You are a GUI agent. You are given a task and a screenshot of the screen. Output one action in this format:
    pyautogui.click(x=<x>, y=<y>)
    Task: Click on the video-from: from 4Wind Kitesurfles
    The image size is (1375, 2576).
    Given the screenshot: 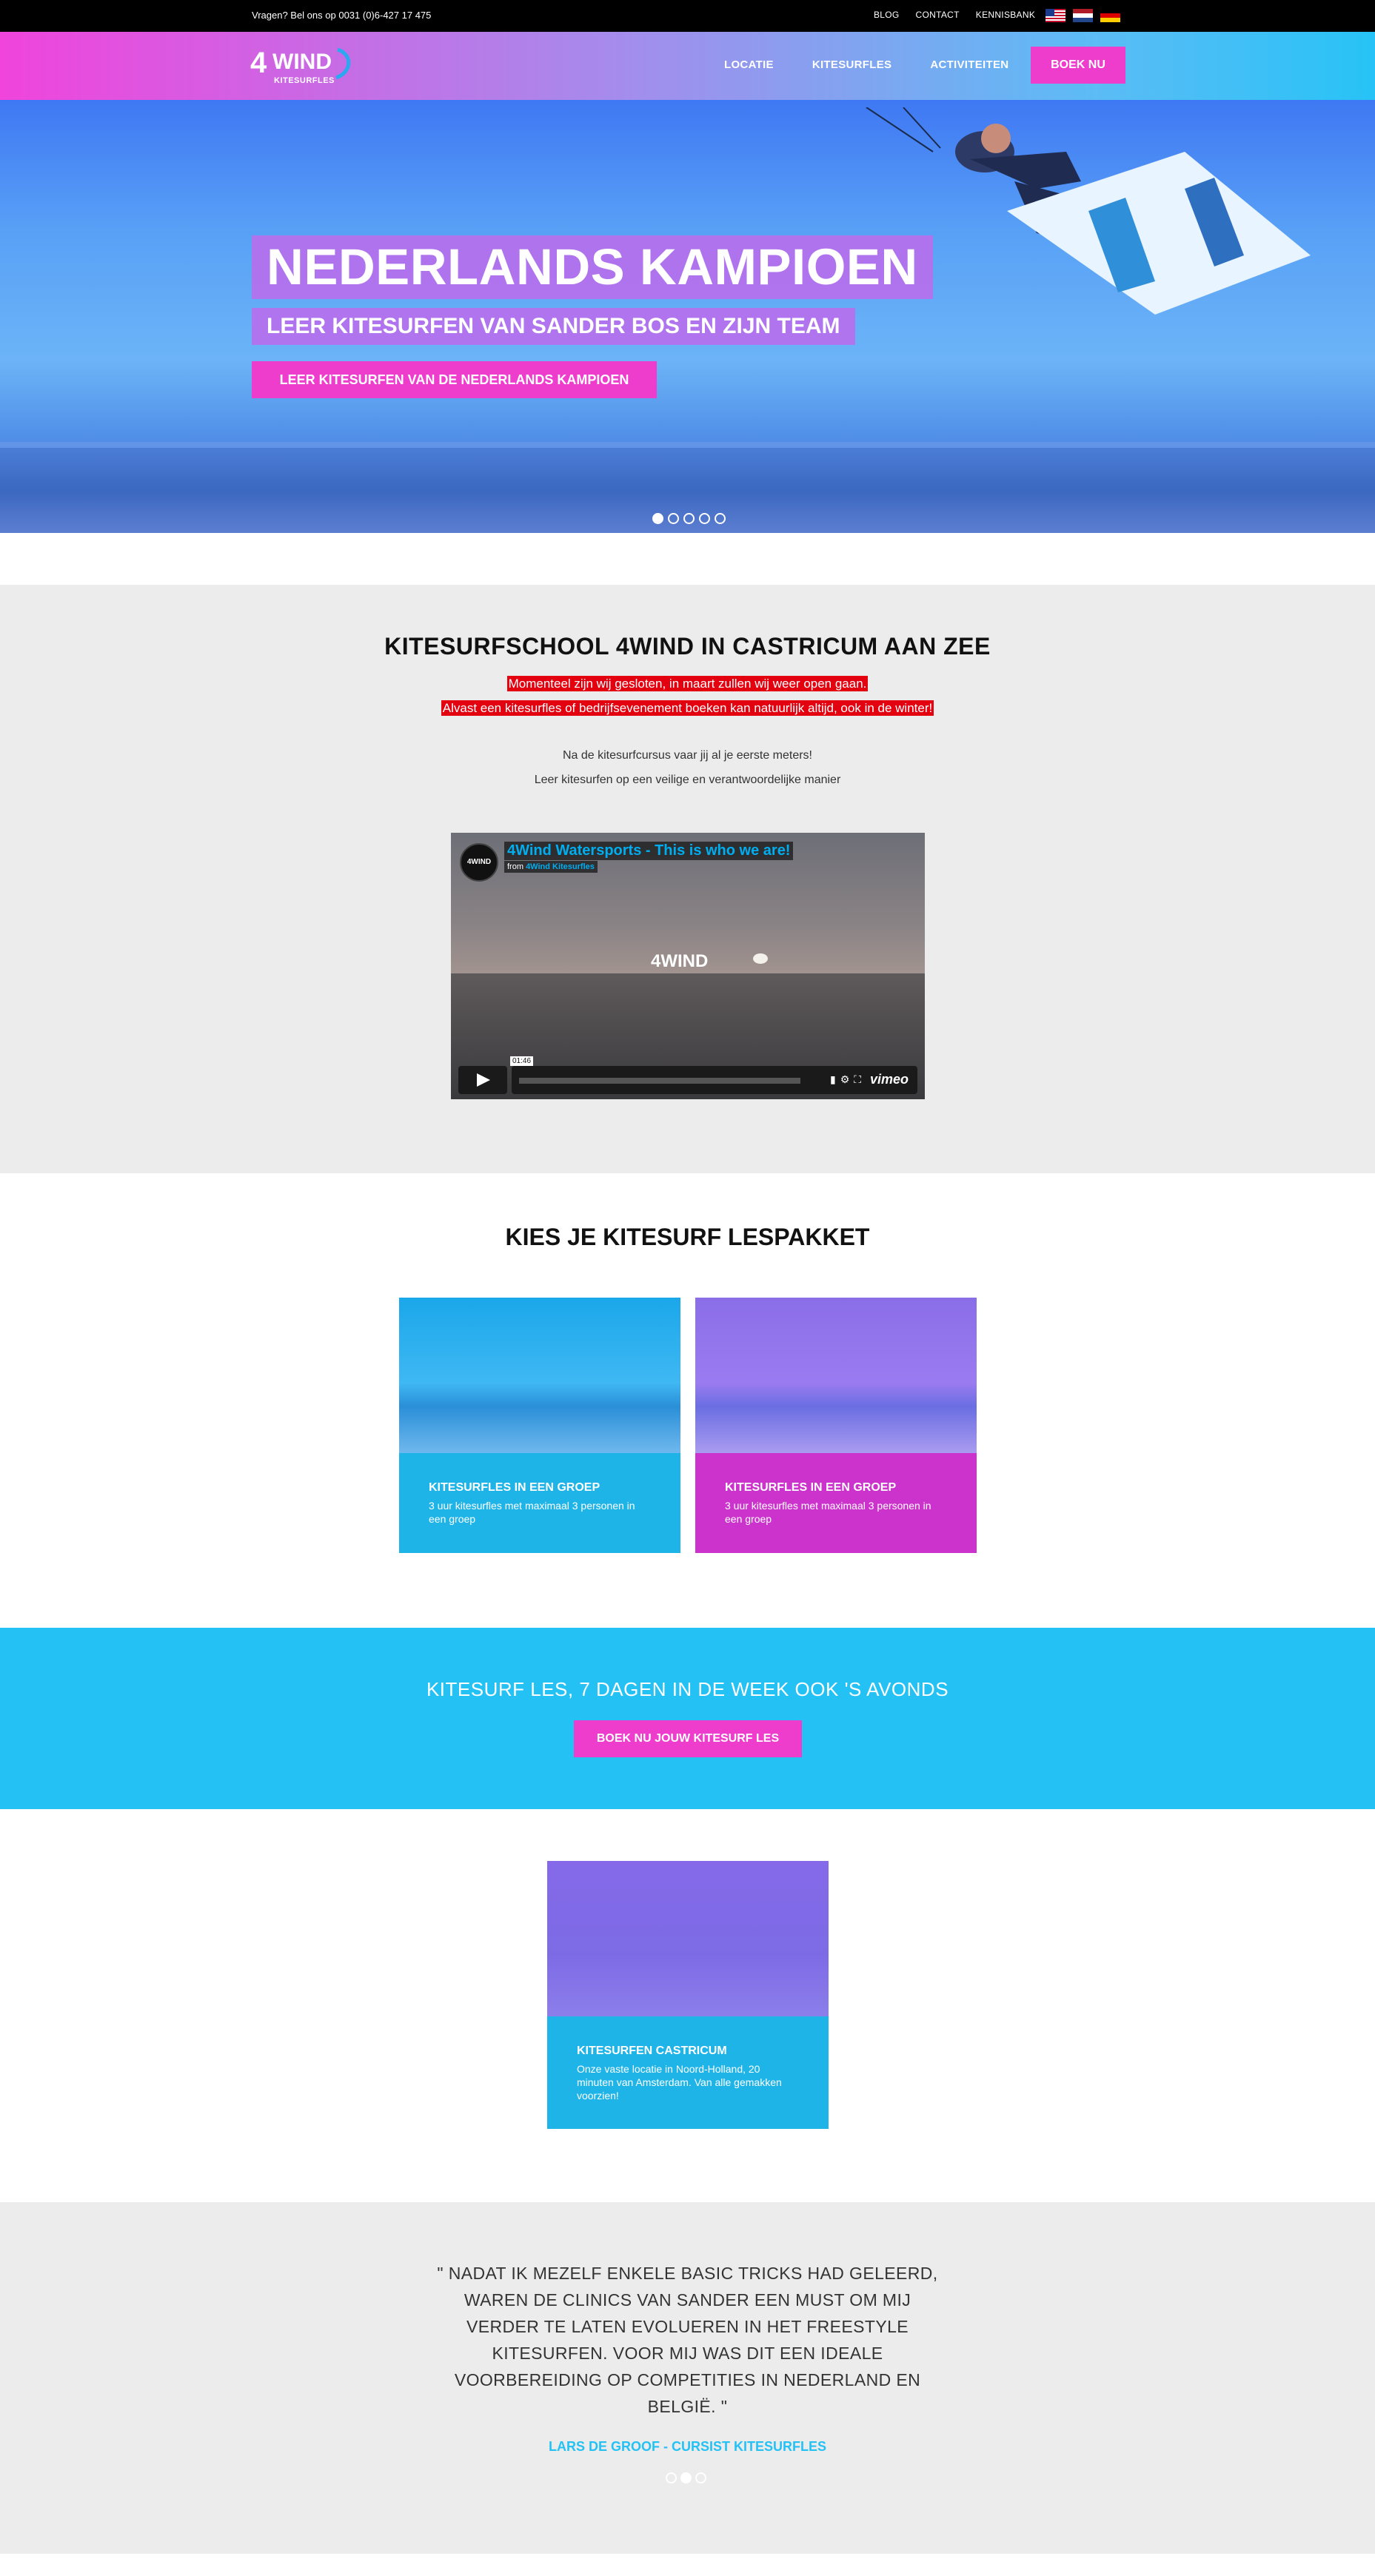 What is the action you would take?
    pyautogui.click(x=551, y=867)
    